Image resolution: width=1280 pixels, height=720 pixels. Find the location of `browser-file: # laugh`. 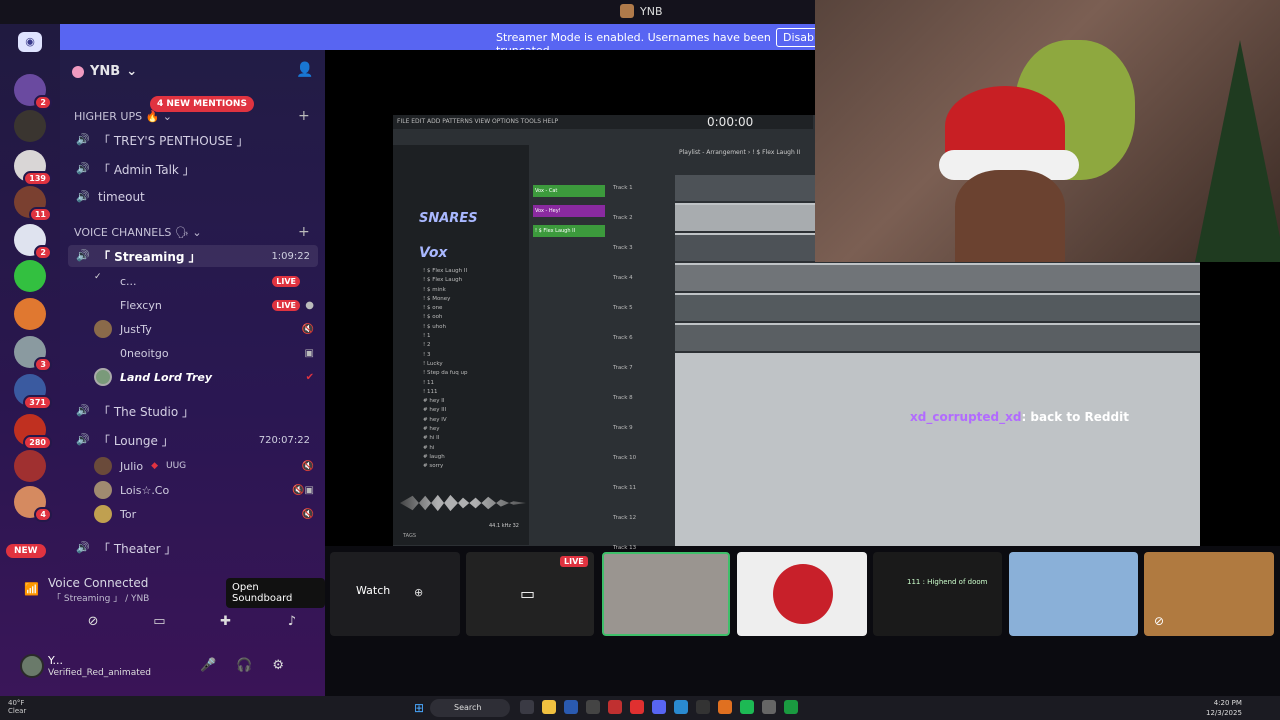

browser-file: # laugh is located at coordinates (445, 457).